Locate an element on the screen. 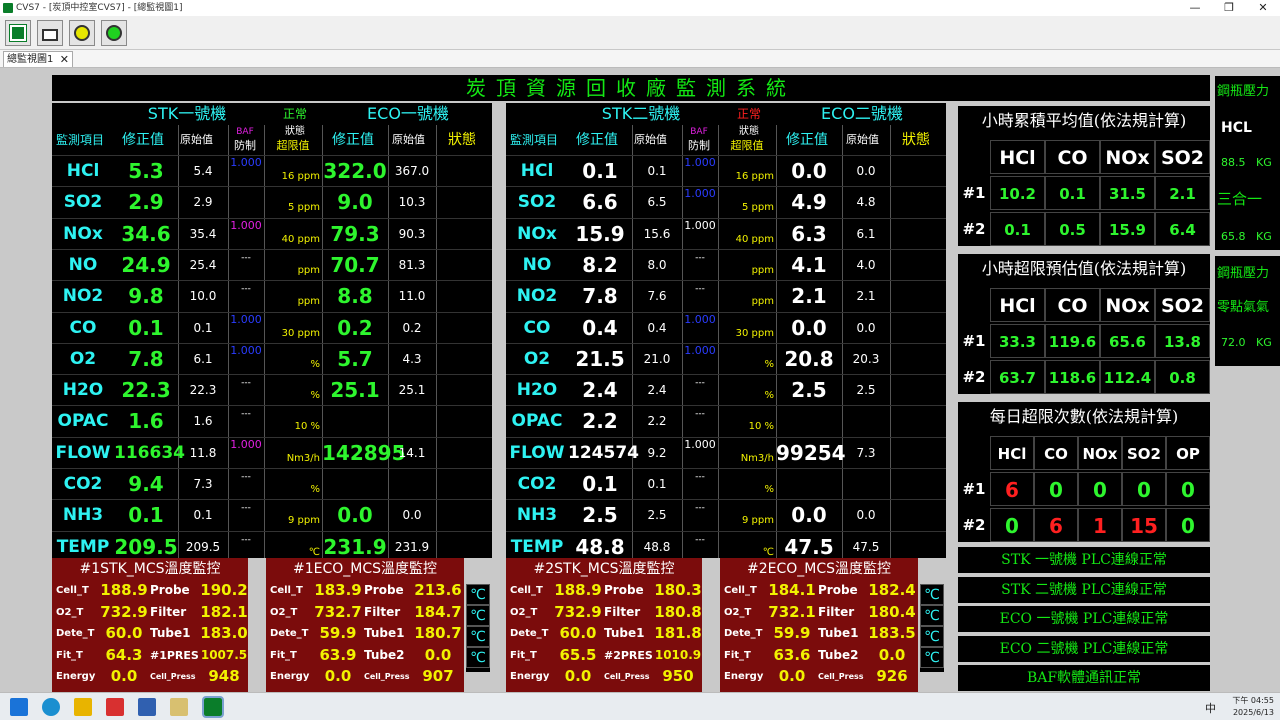 The image size is (1280, 720). ime-indicator: 中 is located at coordinates (1210, 708).